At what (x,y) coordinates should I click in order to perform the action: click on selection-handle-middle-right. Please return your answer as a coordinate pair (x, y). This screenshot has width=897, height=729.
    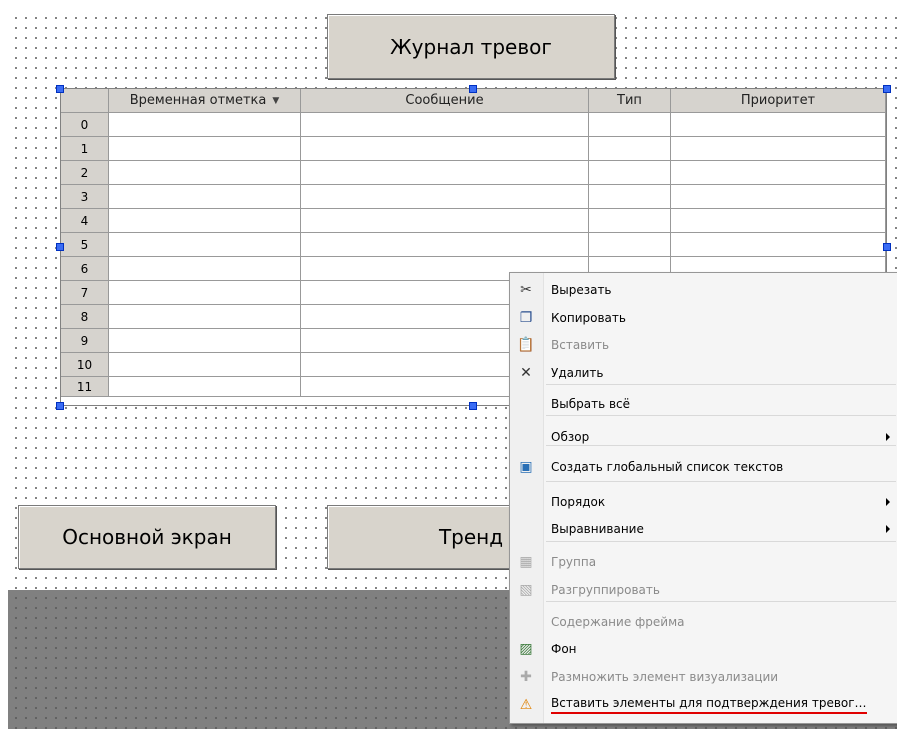
    Looking at the image, I should click on (887, 247).